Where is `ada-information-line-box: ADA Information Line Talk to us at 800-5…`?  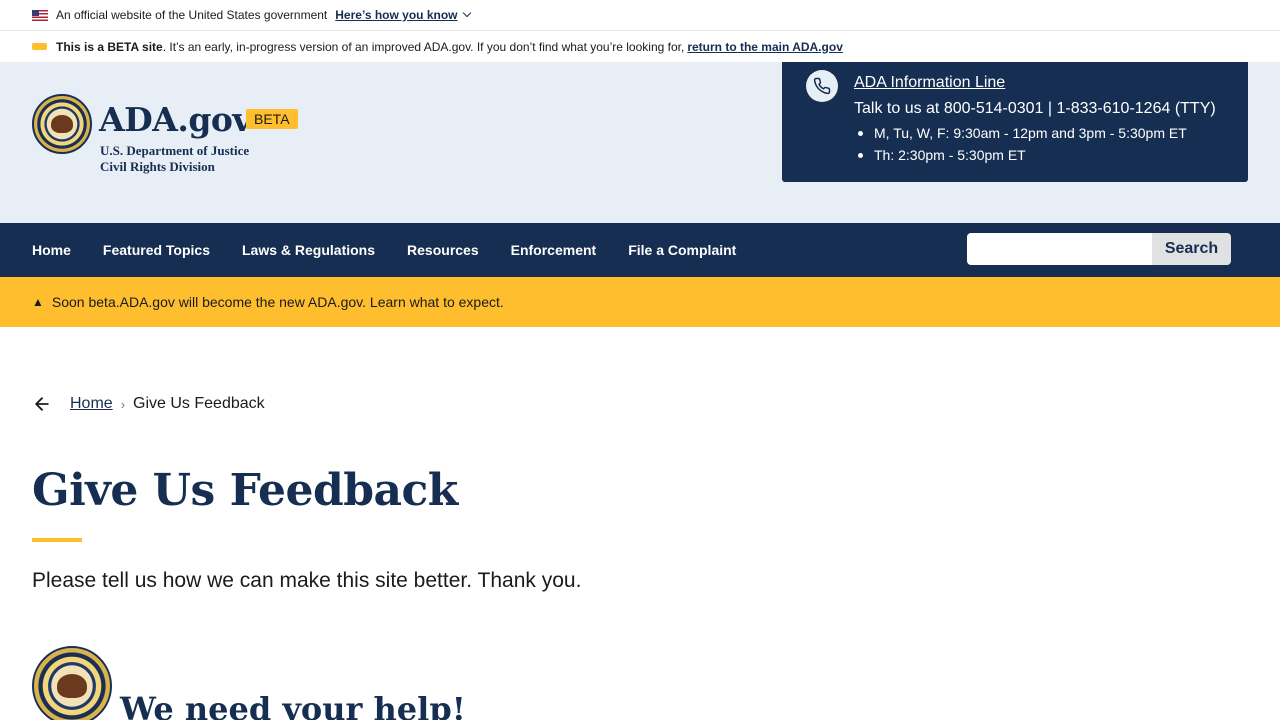
ada-information-line-box: ADA Information Line Talk to us at 800-5… is located at coordinates (1015, 122).